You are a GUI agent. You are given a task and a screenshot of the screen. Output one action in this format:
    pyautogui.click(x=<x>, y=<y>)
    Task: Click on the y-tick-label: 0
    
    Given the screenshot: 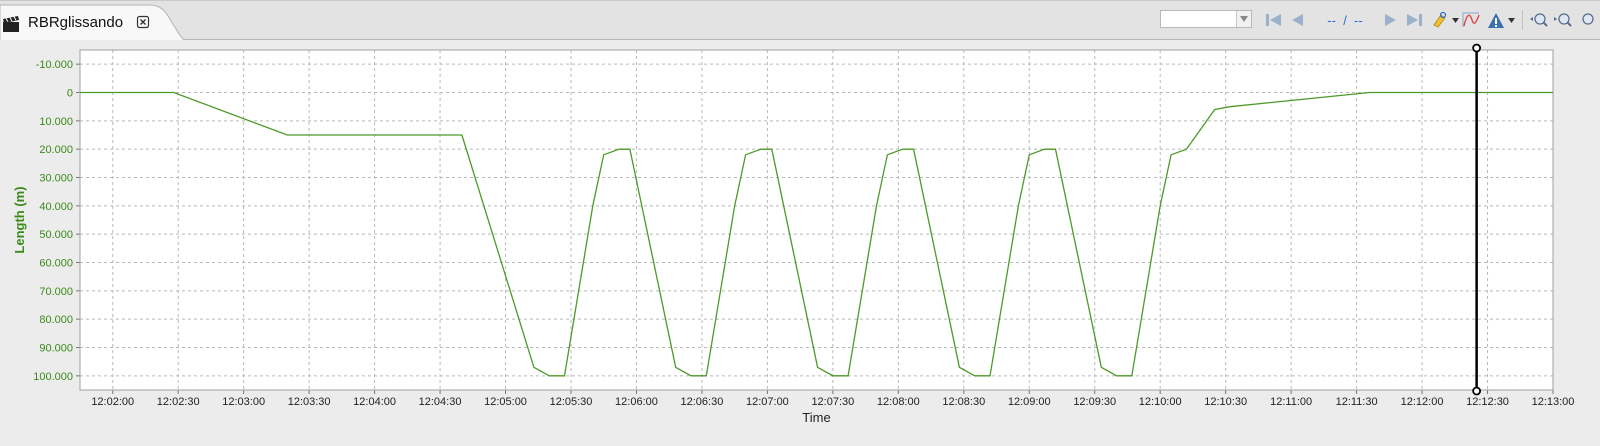 What is the action you would take?
    pyautogui.click(x=70, y=94)
    